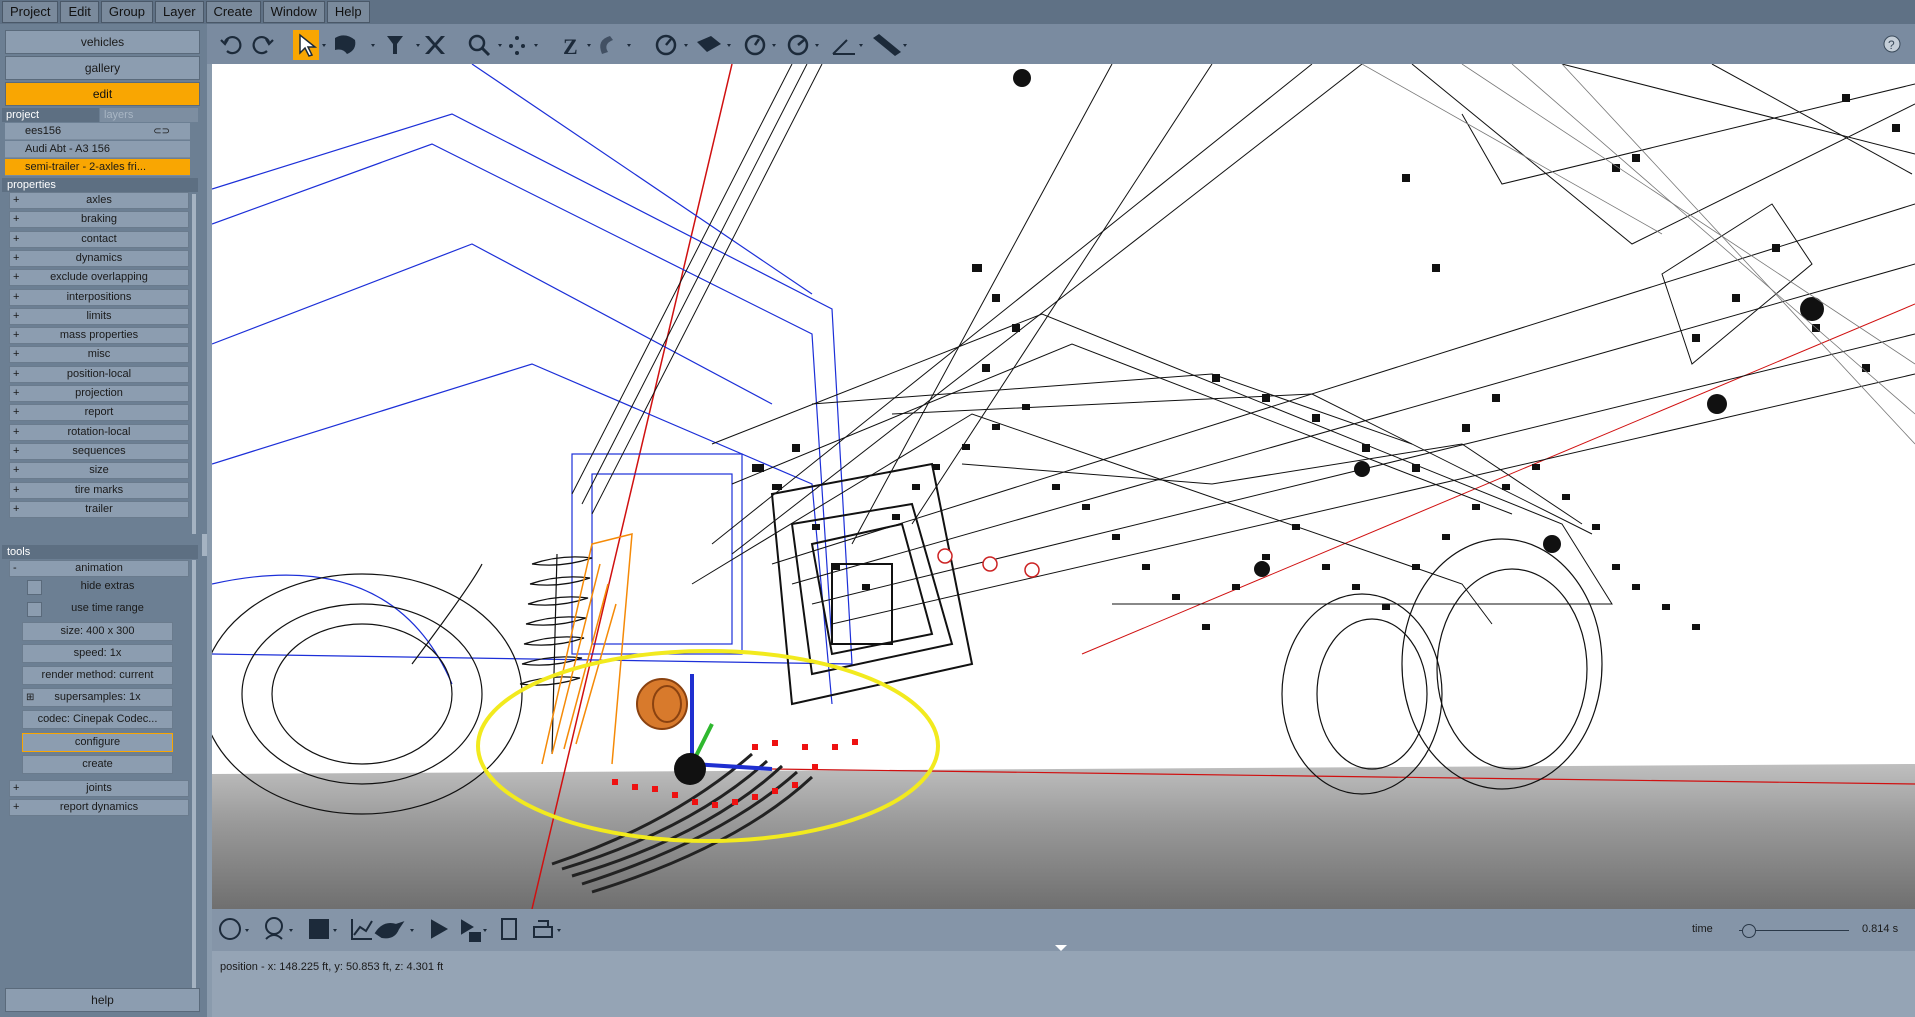  Describe the element at coordinates (843, 47) in the screenshot. I see `angle-icon` at that location.